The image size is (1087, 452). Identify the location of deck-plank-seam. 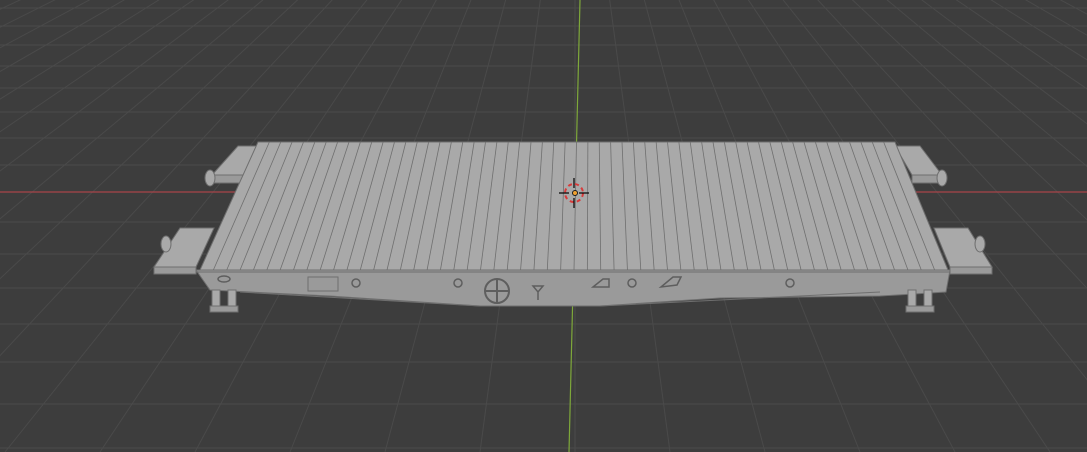
(587, 206).